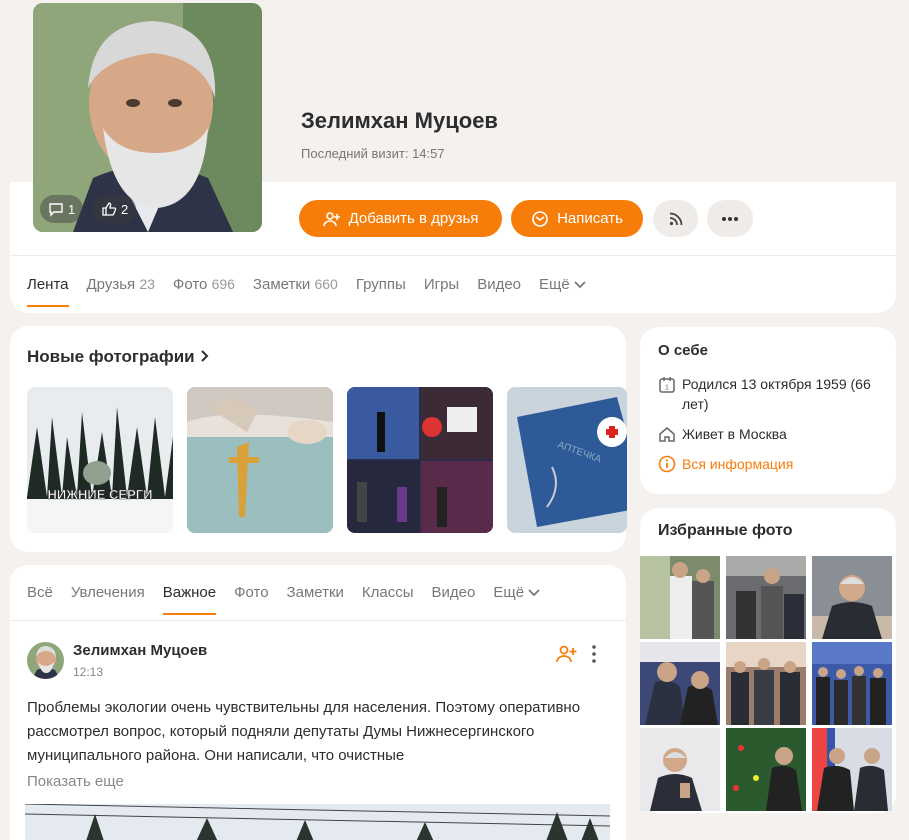  I want to click on tab-label: Лента, so click(48, 284).